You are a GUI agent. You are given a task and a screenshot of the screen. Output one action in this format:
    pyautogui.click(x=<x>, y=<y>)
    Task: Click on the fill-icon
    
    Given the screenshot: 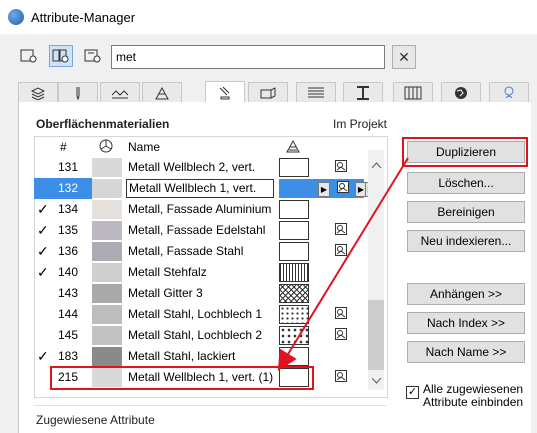 What is the action you would take?
    pyautogui.click(x=162, y=92)
    